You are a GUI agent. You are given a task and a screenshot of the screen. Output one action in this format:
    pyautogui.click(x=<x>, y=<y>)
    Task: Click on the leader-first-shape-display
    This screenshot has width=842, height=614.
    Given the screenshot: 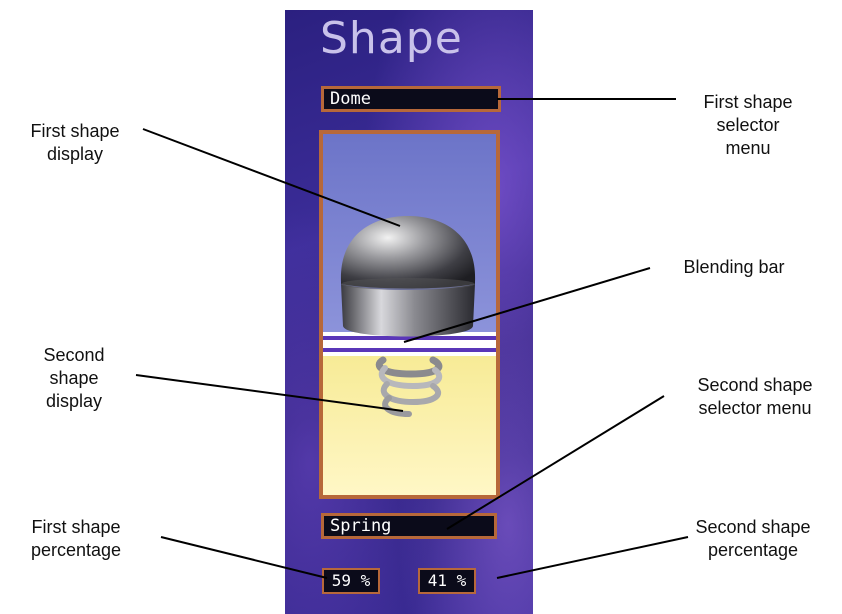 What is the action you would take?
    pyautogui.click(x=271, y=177)
    